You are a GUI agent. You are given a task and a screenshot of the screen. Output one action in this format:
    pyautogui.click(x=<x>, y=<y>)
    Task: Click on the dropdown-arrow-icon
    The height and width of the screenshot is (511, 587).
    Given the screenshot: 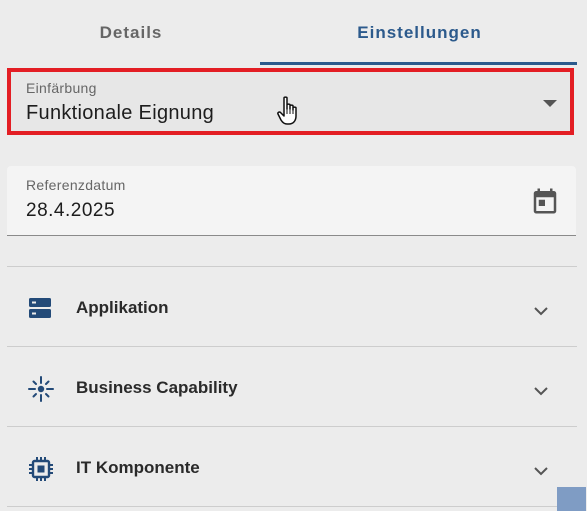 What is the action you would take?
    pyautogui.click(x=550, y=103)
    